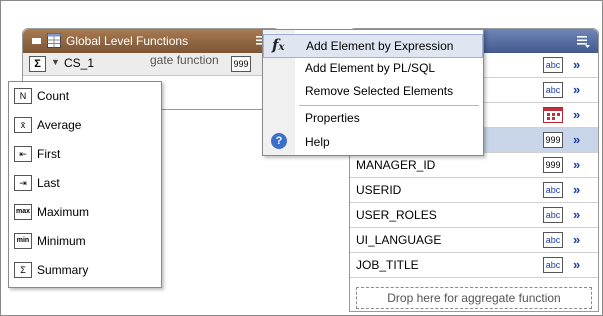 This screenshot has width=603, height=316. I want to click on column-row: UI_LANGUAGE abc », so click(474, 240).